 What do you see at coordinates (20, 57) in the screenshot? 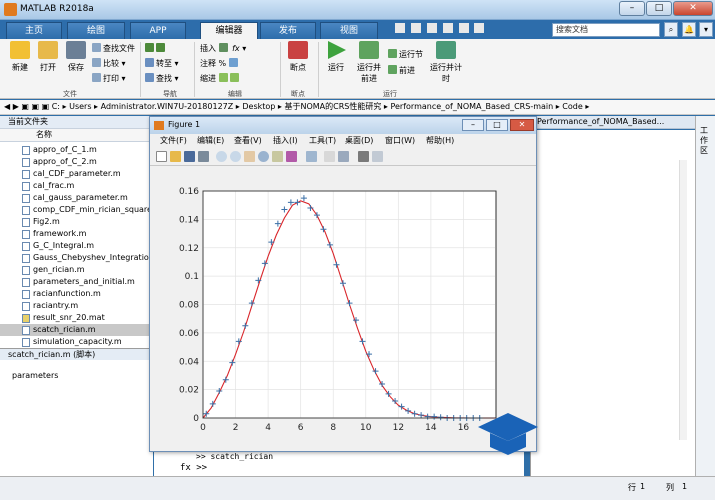
I see `new-button: 新建` at bounding box center [20, 57].